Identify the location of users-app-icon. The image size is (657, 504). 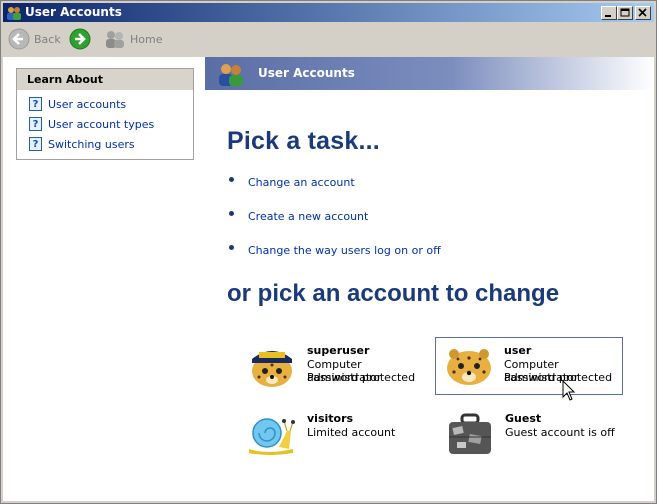
(14, 13).